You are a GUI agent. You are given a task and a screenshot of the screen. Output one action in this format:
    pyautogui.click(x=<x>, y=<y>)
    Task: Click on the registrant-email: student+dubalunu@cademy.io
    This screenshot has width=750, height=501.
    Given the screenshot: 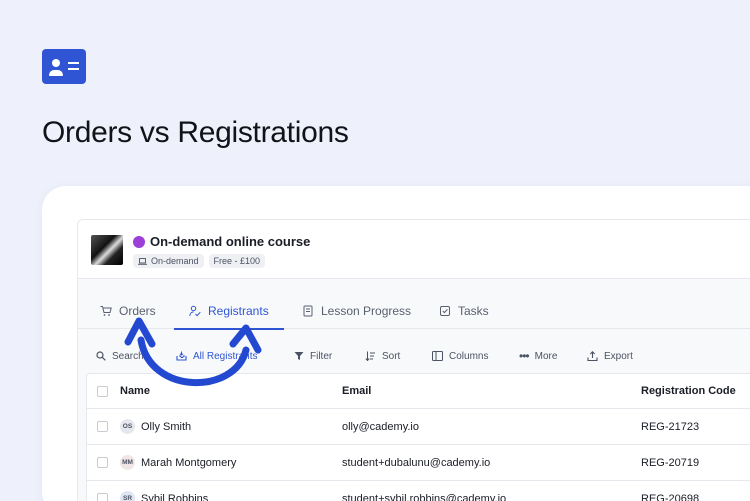 What is the action you would take?
    pyautogui.click(x=416, y=462)
    